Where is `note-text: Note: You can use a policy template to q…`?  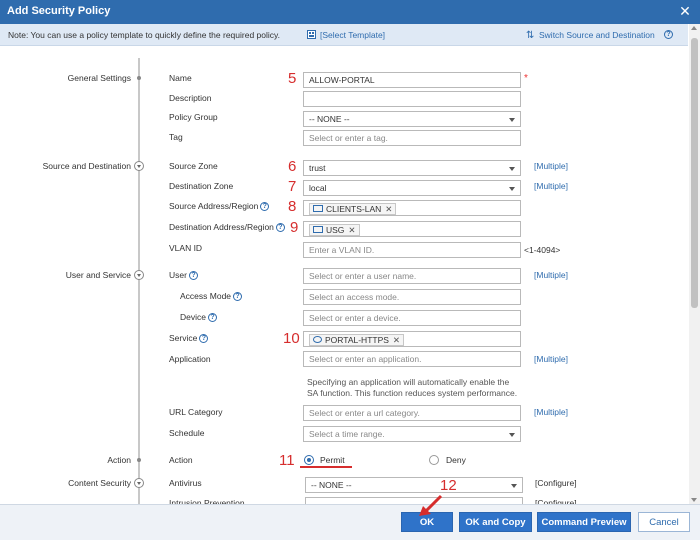 note-text: Note: You can use a policy template to q… is located at coordinates (144, 35).